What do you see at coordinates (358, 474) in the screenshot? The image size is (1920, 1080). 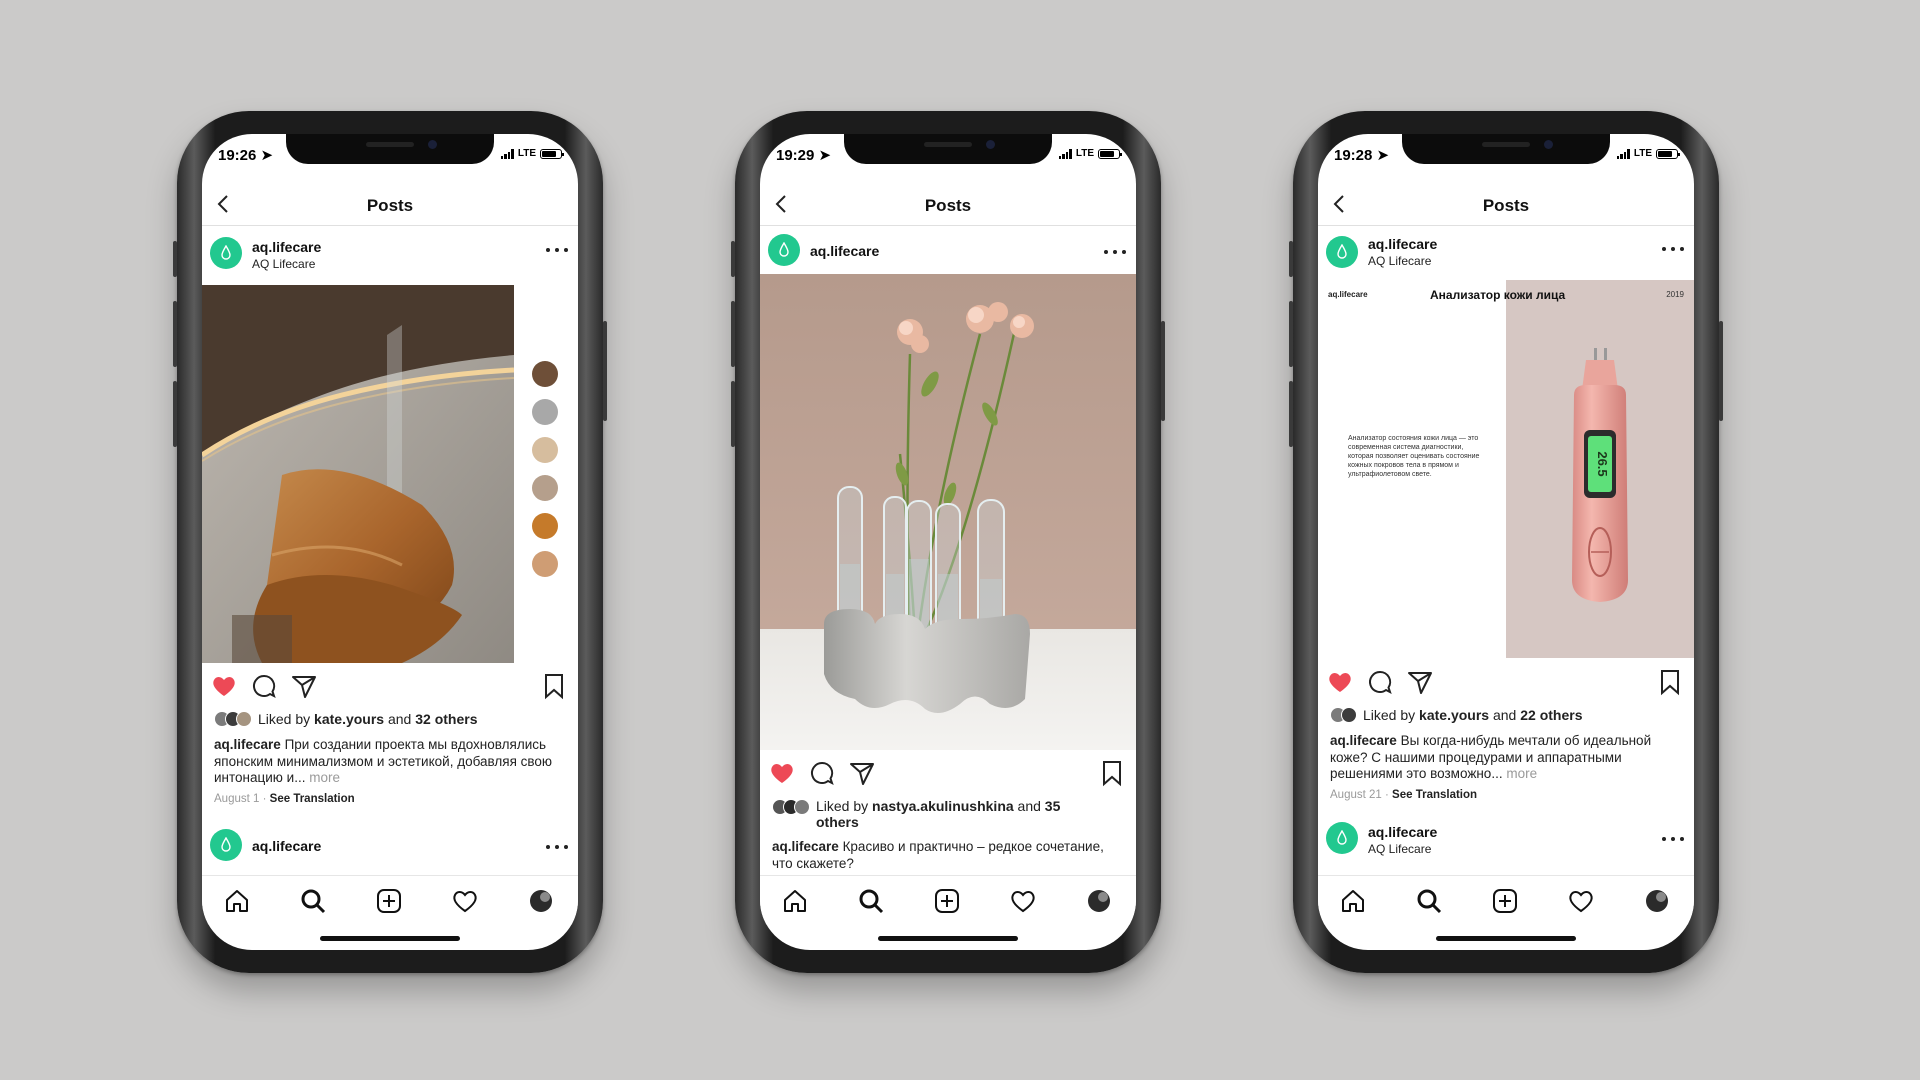 I see `chair-photo` at bounding box center [358, 474].